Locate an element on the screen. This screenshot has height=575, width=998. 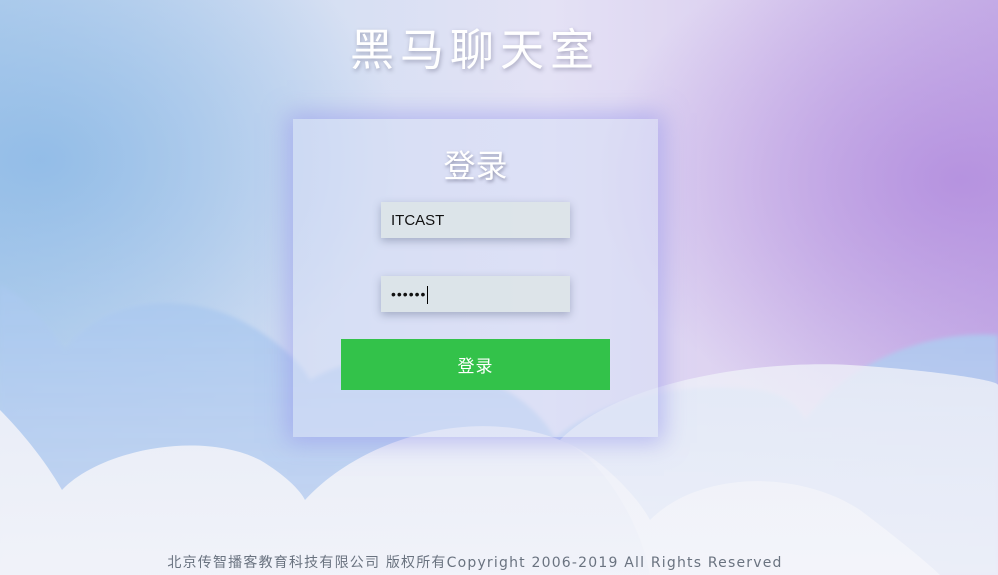
password-masked-value: •••••• is located at coordinates (409, 294).